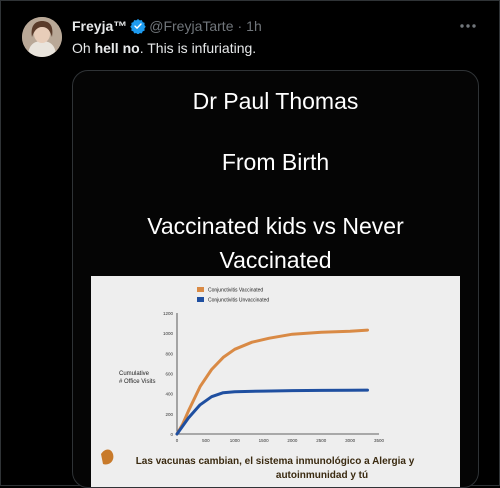 This screenshot has width=500, height=488. Describe the element at coordinates (275, 162) in the screenshot. I see `media-line-2: From Birth` at that location.